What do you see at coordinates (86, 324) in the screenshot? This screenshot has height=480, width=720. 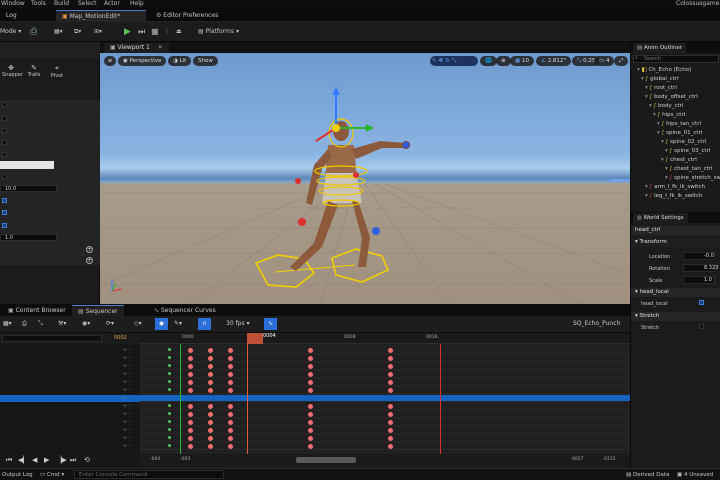 I see `view-icon: ◉▾` at bounding box center [86, 324].